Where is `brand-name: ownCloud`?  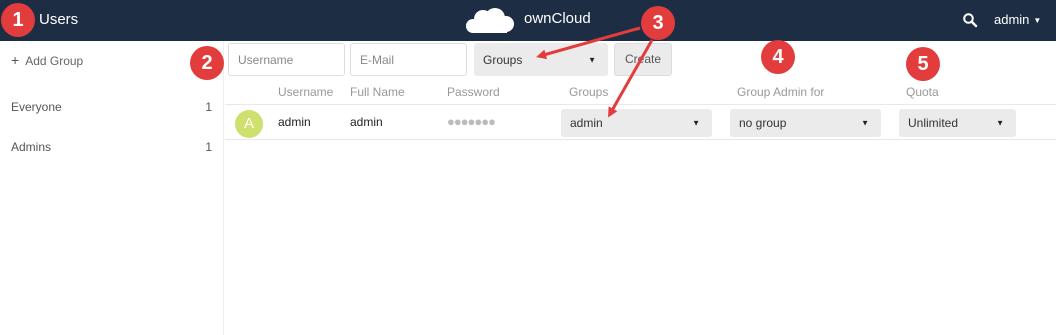 brand-name: ownCloud is located at coordinates (557, 18).